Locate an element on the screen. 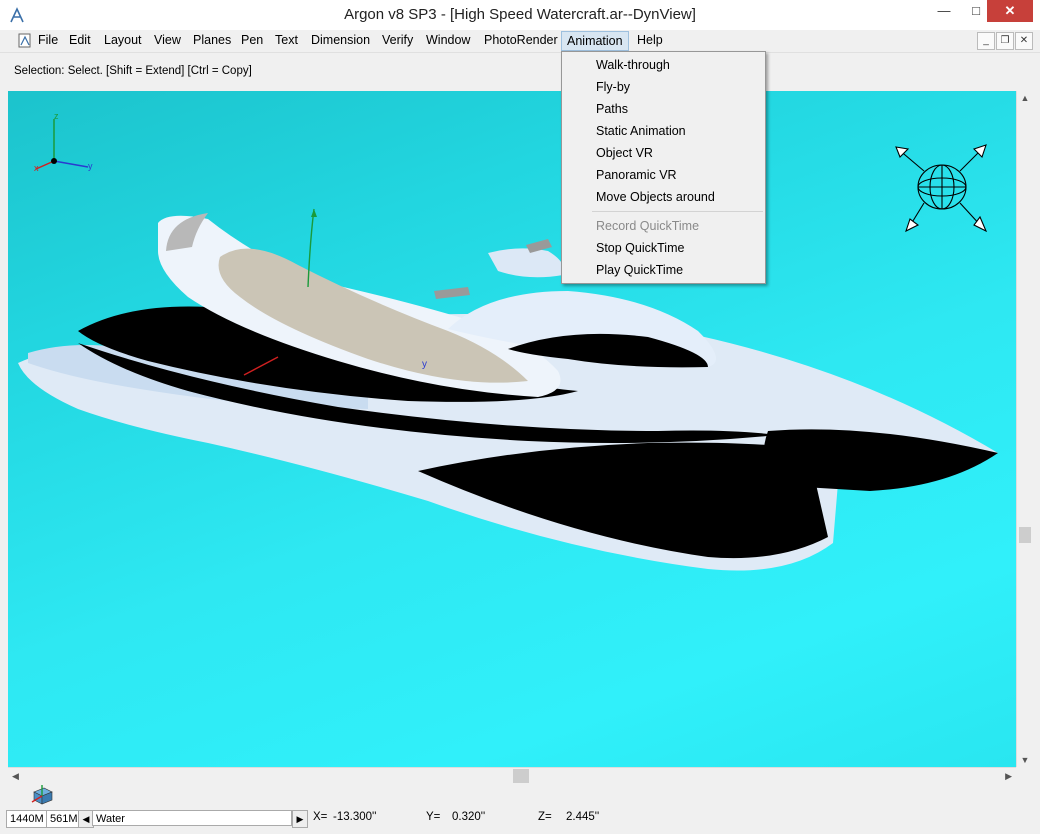 This screenshot has height=834, width=1040. layer-select: Water is located at coordinates (192, 818).